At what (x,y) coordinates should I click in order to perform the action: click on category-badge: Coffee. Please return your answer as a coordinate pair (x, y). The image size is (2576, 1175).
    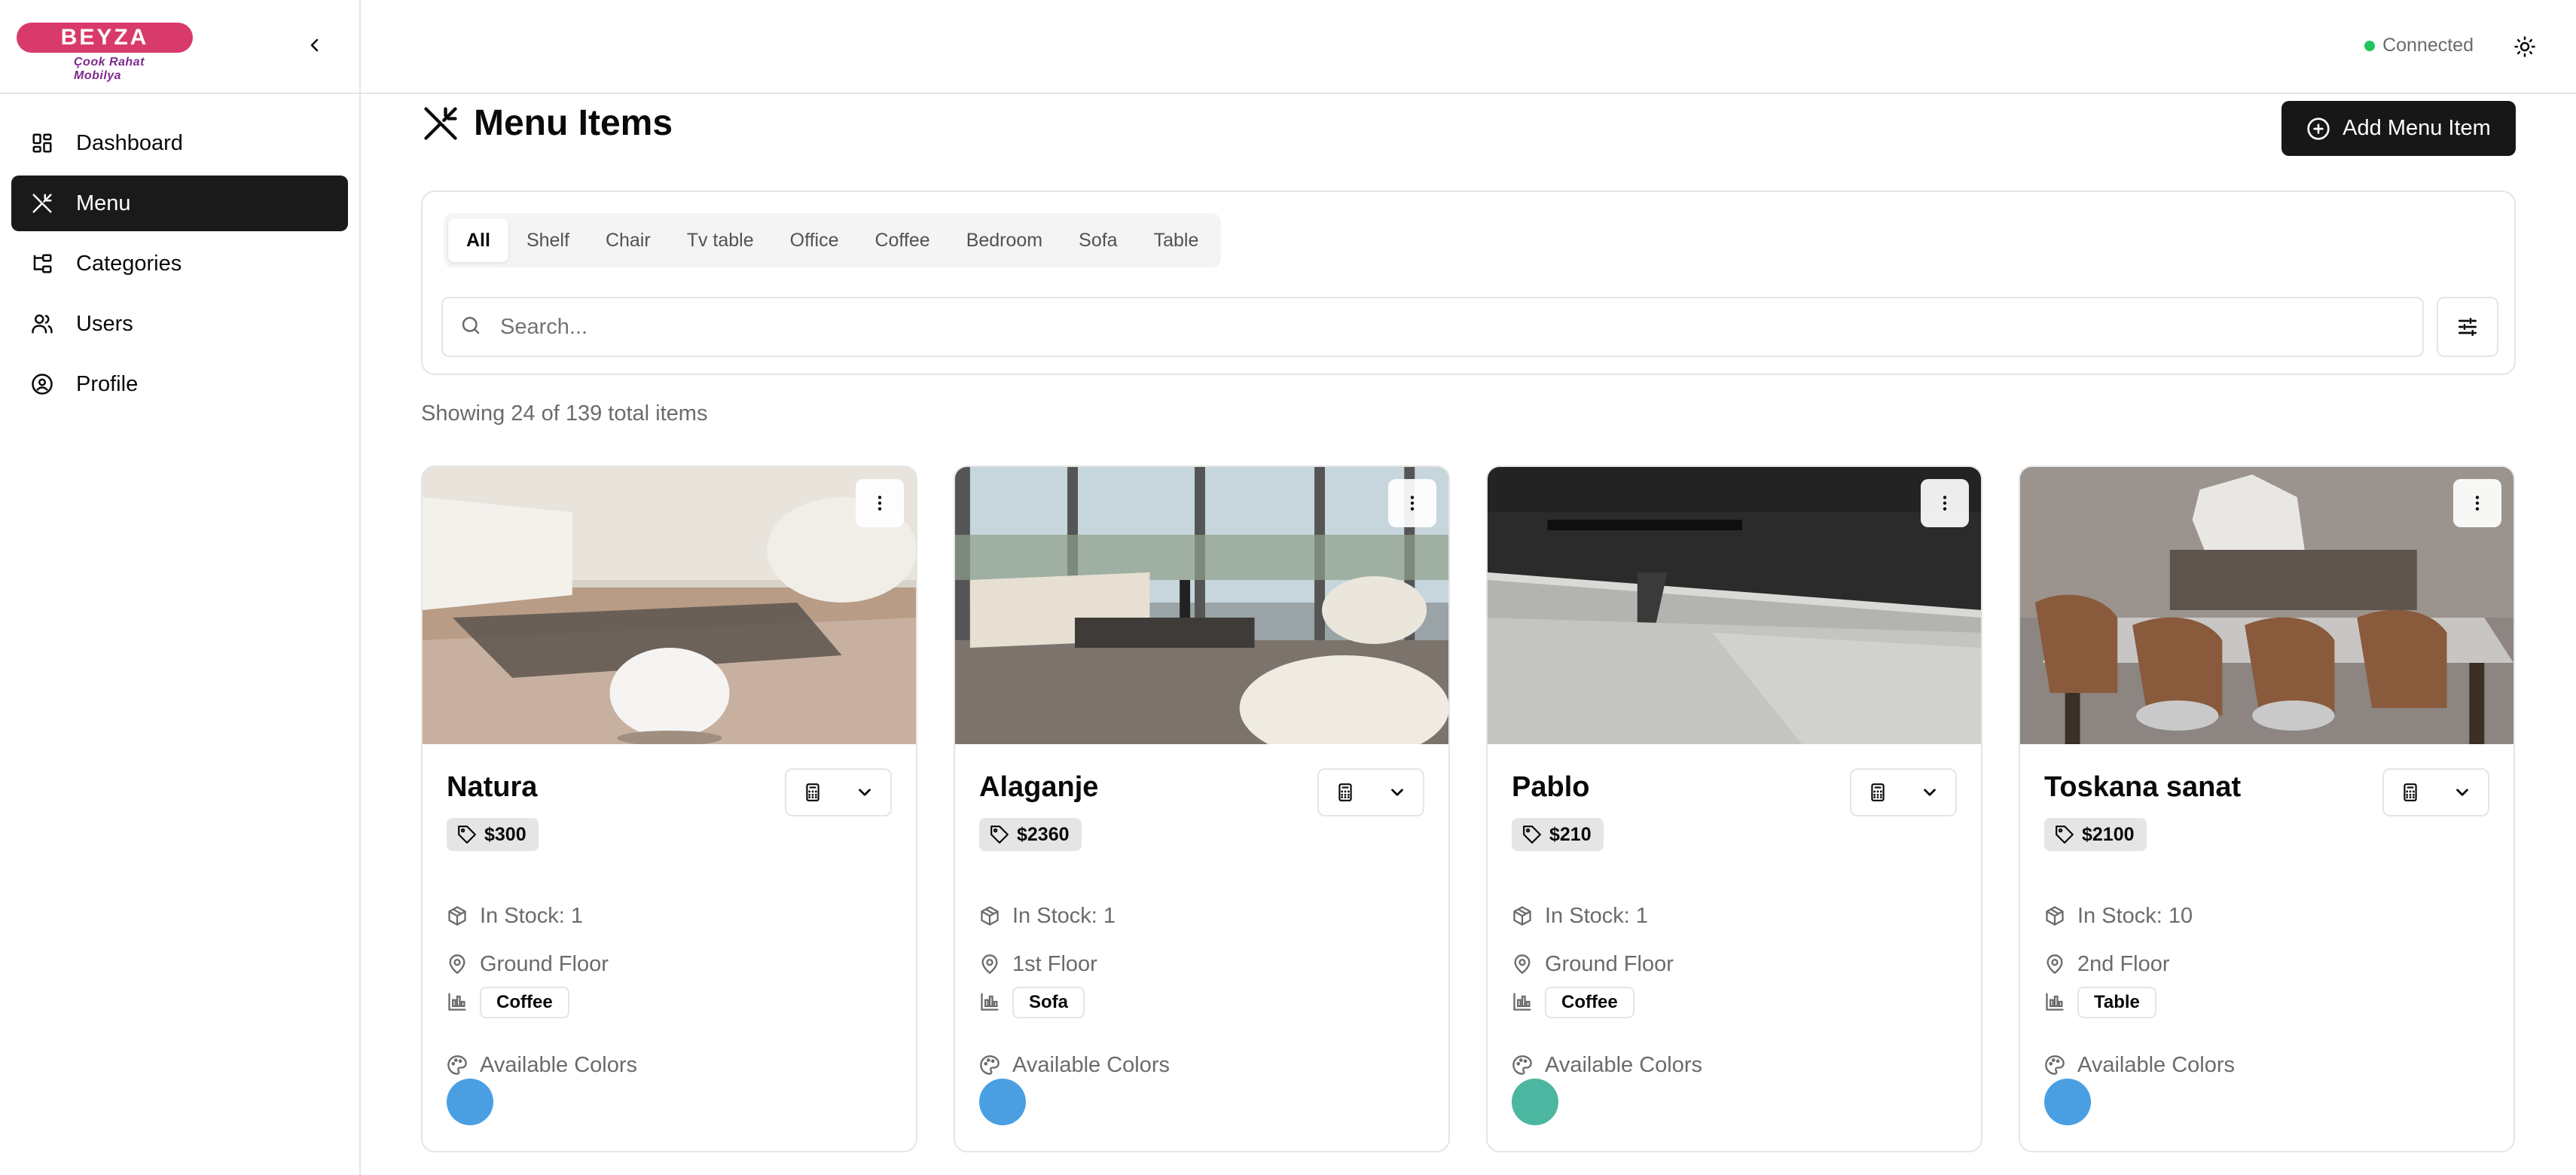
    Looking at the image, I should click on (1590, 1002).